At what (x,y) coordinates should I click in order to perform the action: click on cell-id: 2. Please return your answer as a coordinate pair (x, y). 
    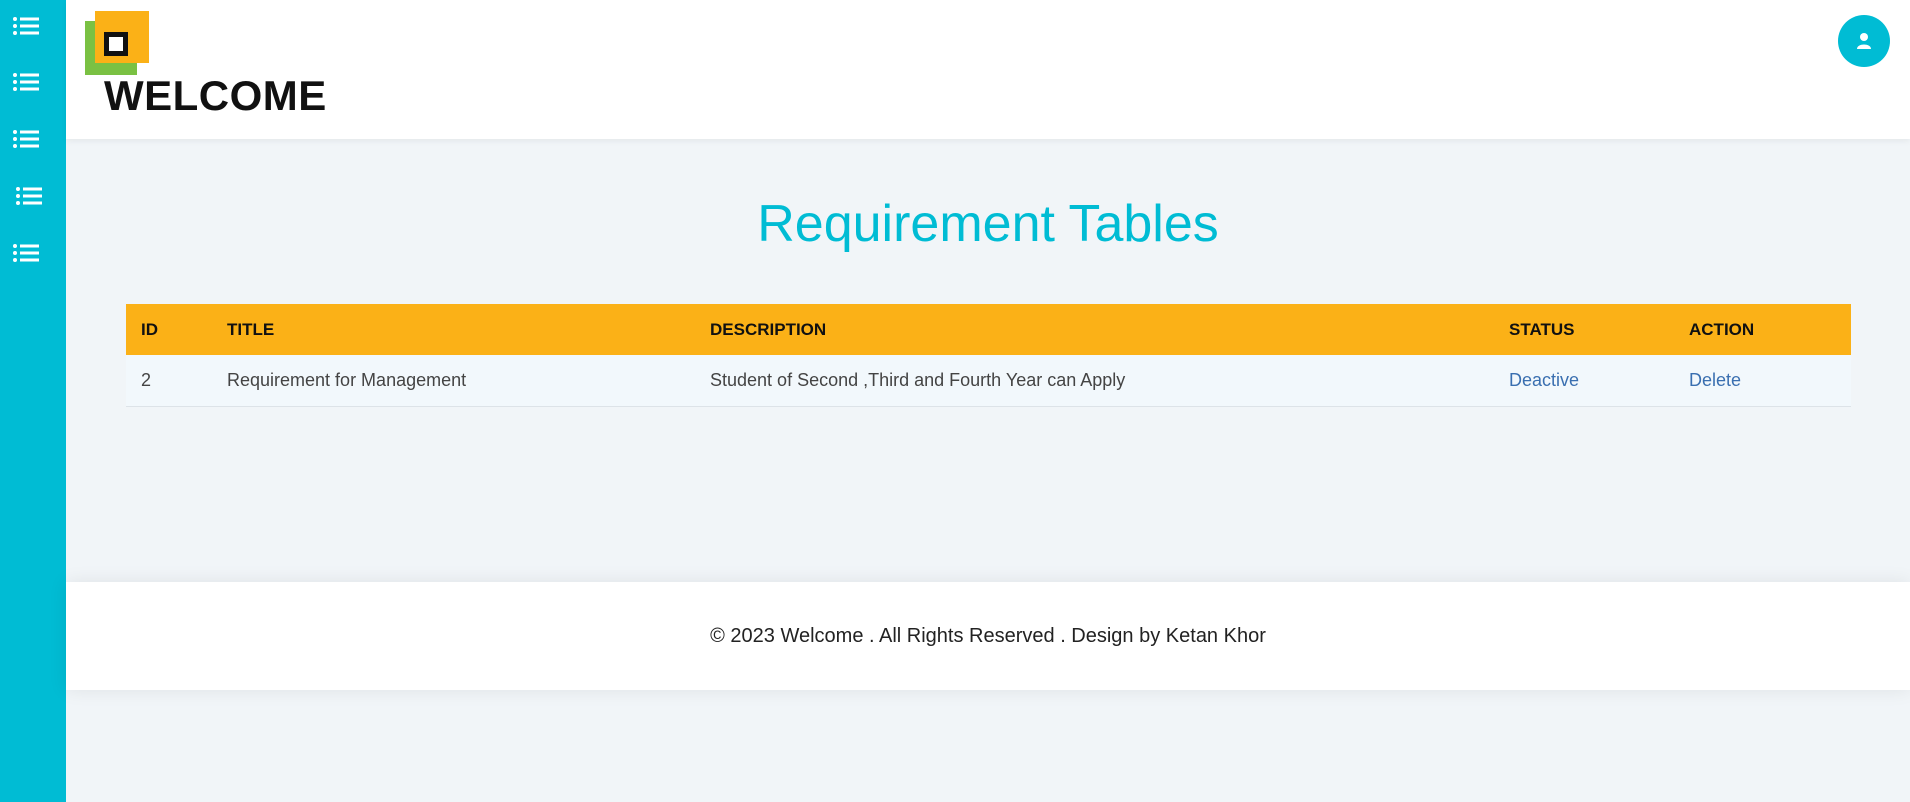
    Looking at the image, I should click on (146, 379).